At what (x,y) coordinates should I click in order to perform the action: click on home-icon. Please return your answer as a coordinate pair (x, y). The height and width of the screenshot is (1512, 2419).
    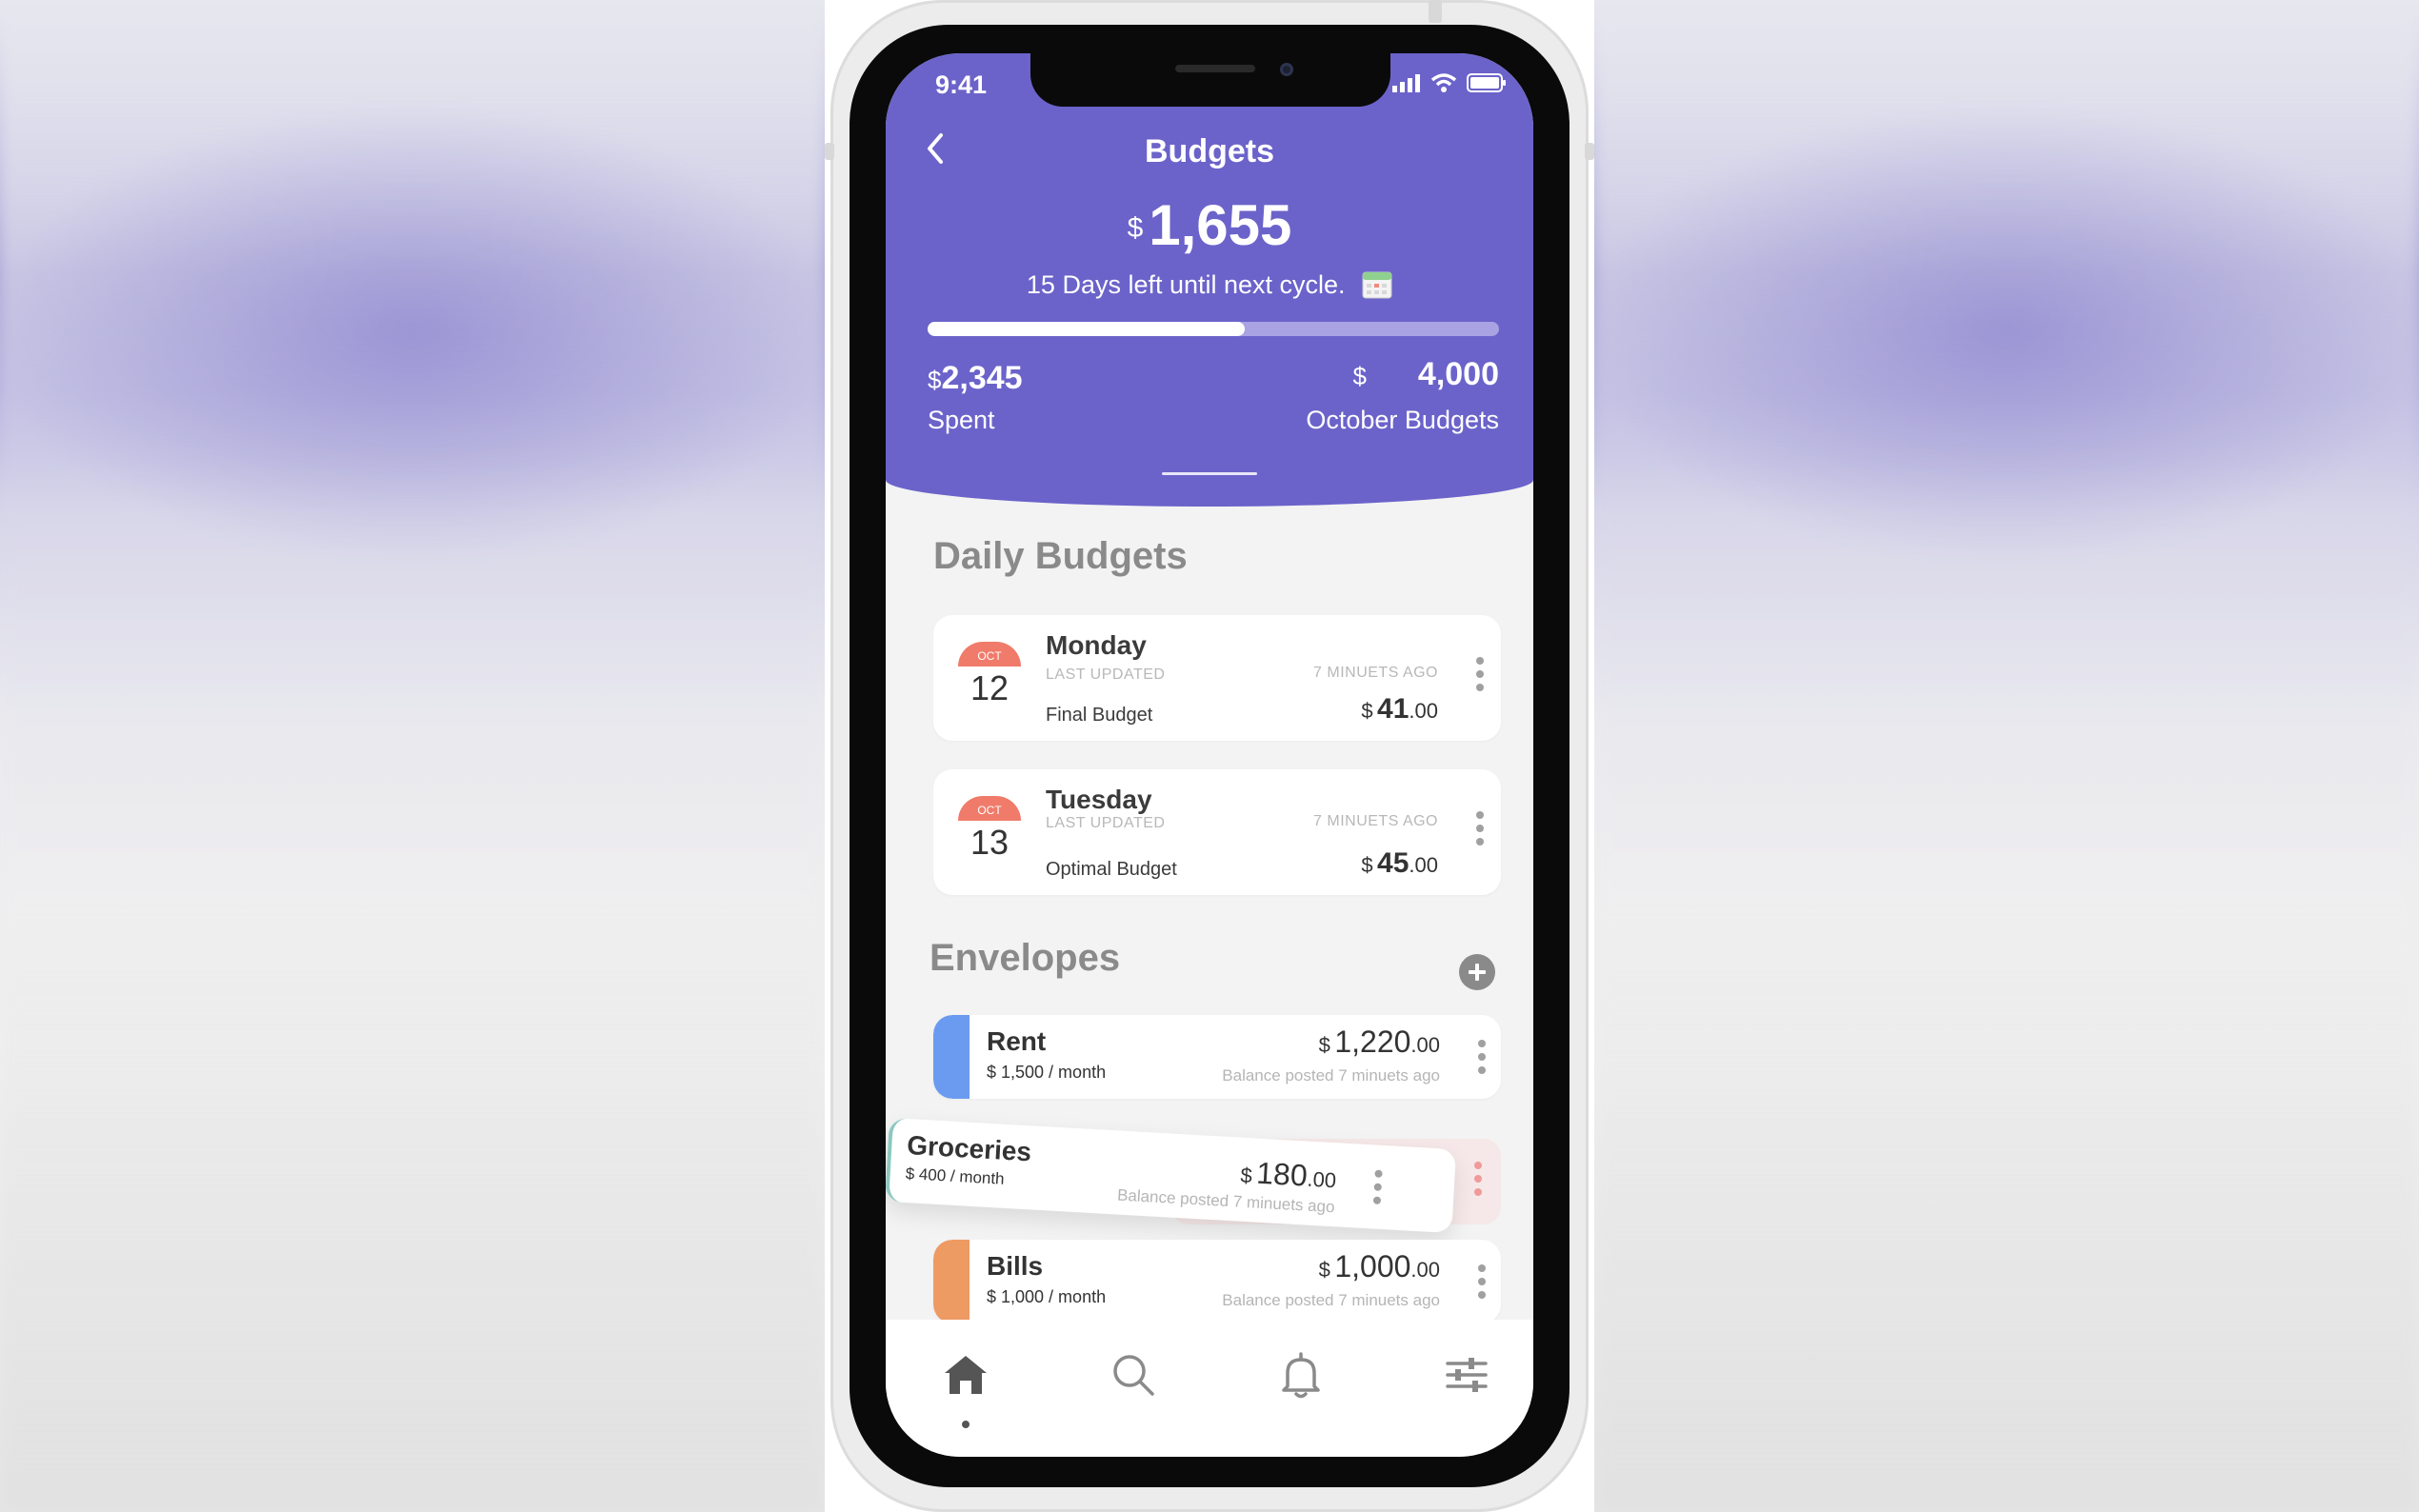
    Looking at the image, I should click on (966, 1375).